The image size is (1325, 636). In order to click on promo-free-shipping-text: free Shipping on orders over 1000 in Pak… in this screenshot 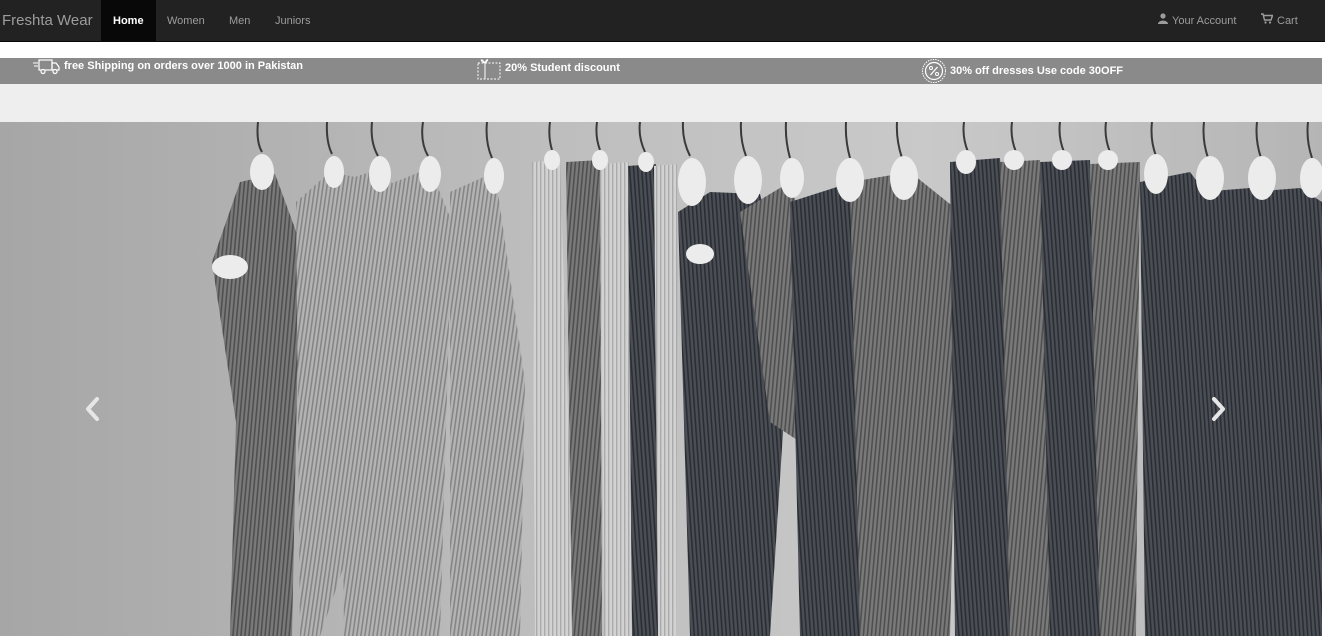, I will do `click(184, 66)`.